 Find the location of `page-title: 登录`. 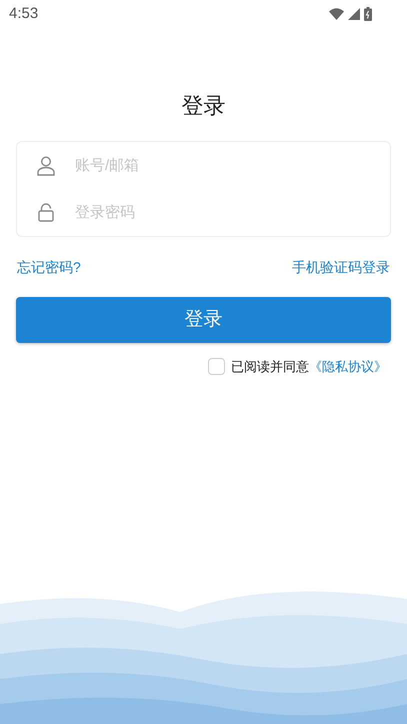

page-title: 登录 is located at coordinates (204, 106).